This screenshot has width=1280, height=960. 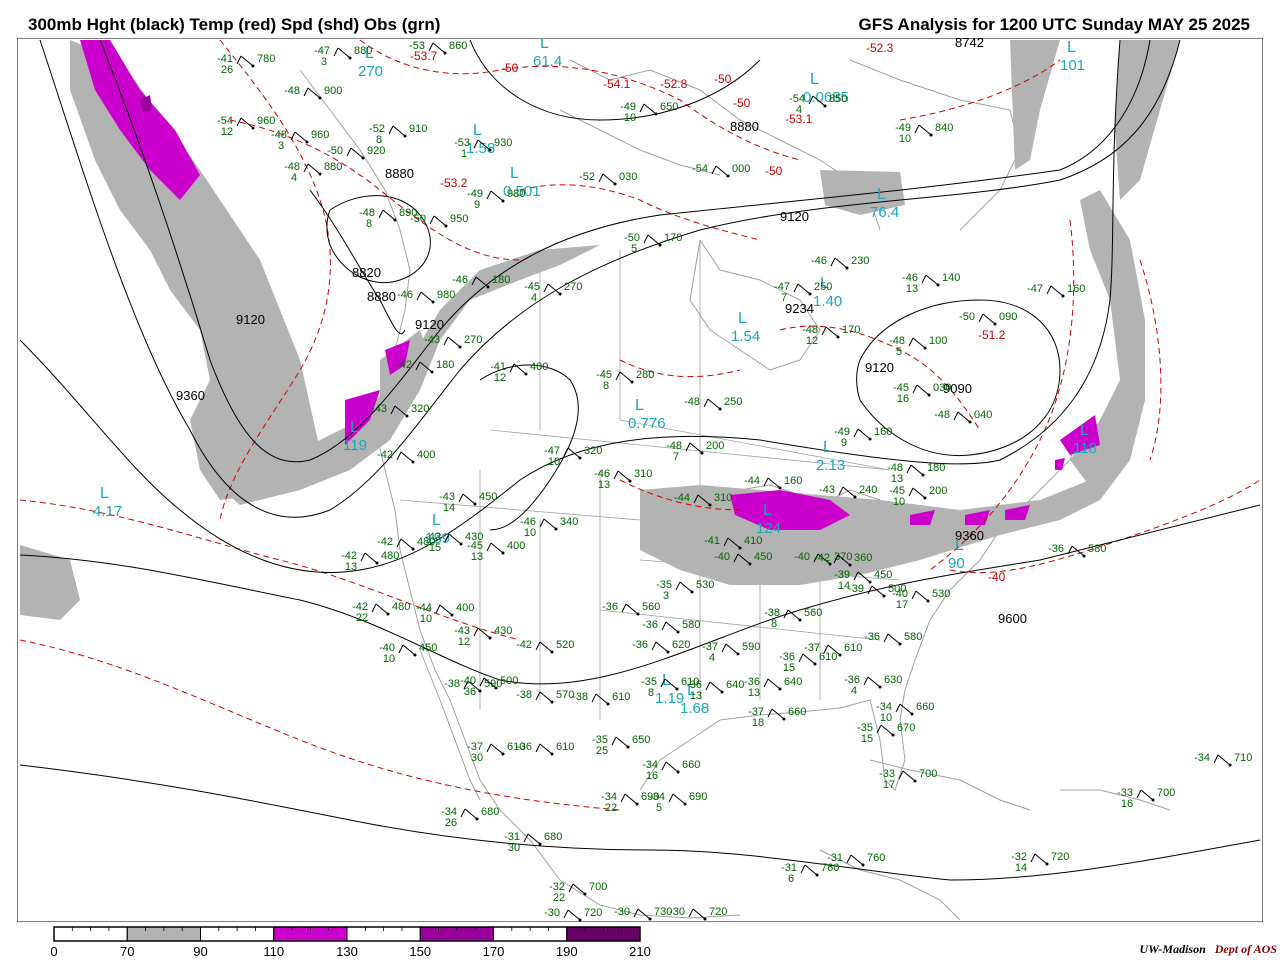 What do you see at coordinates (827, 301) in the screenshot?
I see `low-value: 1.40` at bounding box center [827, 301].